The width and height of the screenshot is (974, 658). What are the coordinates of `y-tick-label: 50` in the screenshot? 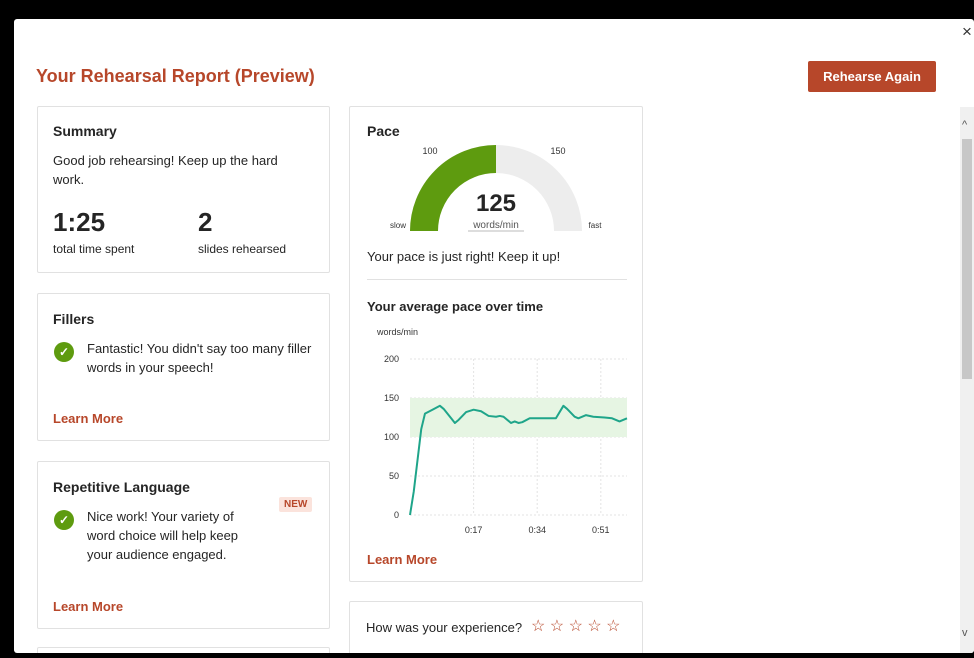 It's located at (394, 476).